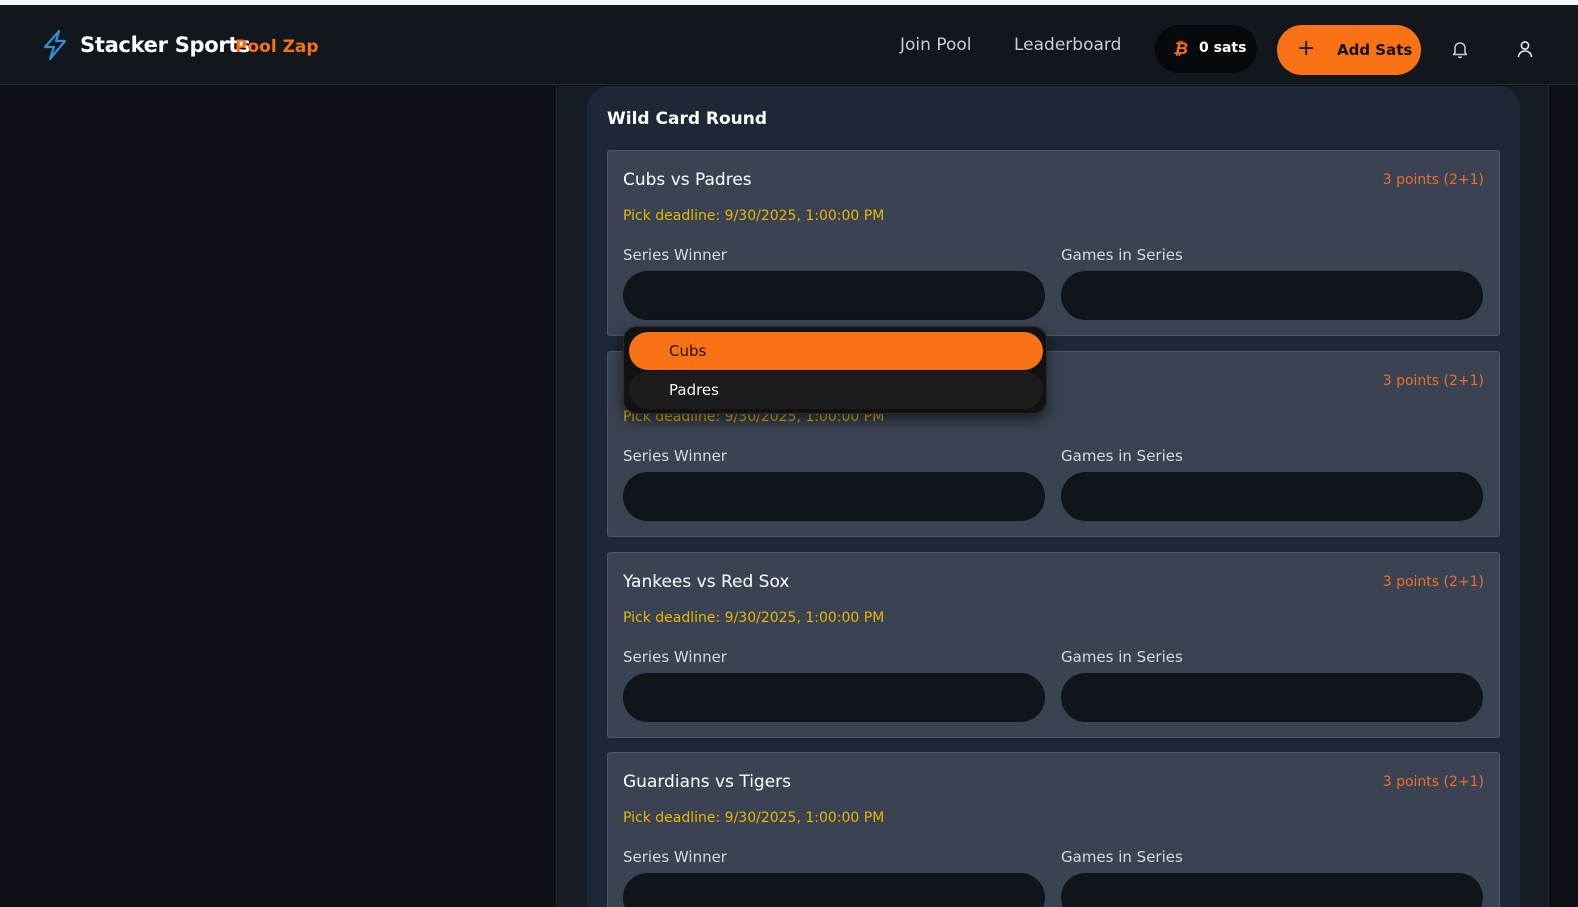  I want to click on add-sats-button: + Add Sats, so click(1349, 50).